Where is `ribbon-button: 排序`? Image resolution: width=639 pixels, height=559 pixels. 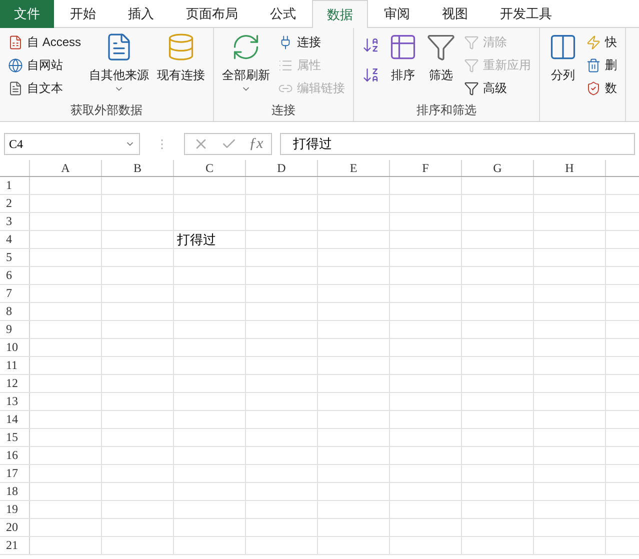
ribbon-button: 排序 is located at coordinates (403, 62).